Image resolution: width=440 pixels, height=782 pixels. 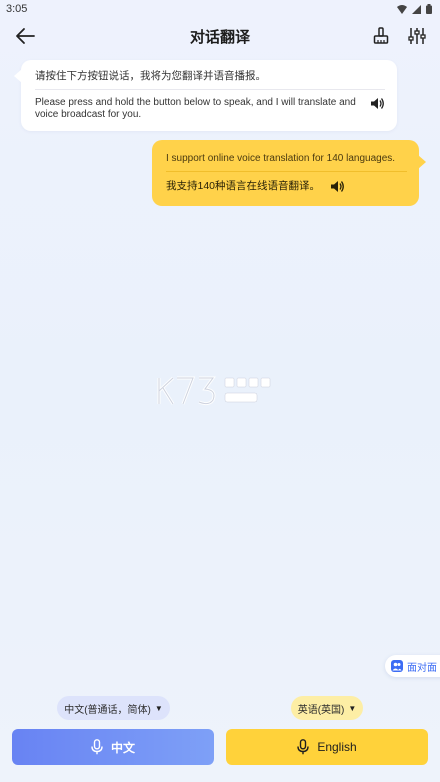 I want to click on face-to-face-button: 面对面, so click(x=412, y=666).